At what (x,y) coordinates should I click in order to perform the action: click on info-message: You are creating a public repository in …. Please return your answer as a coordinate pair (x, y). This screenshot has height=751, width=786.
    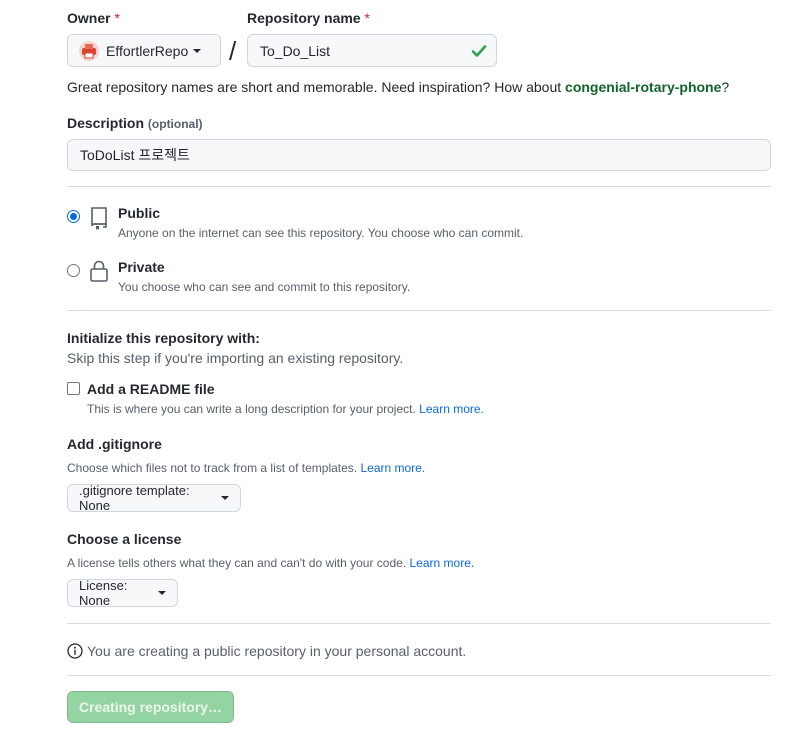
    Looking at the image, I should click on (277, 651).